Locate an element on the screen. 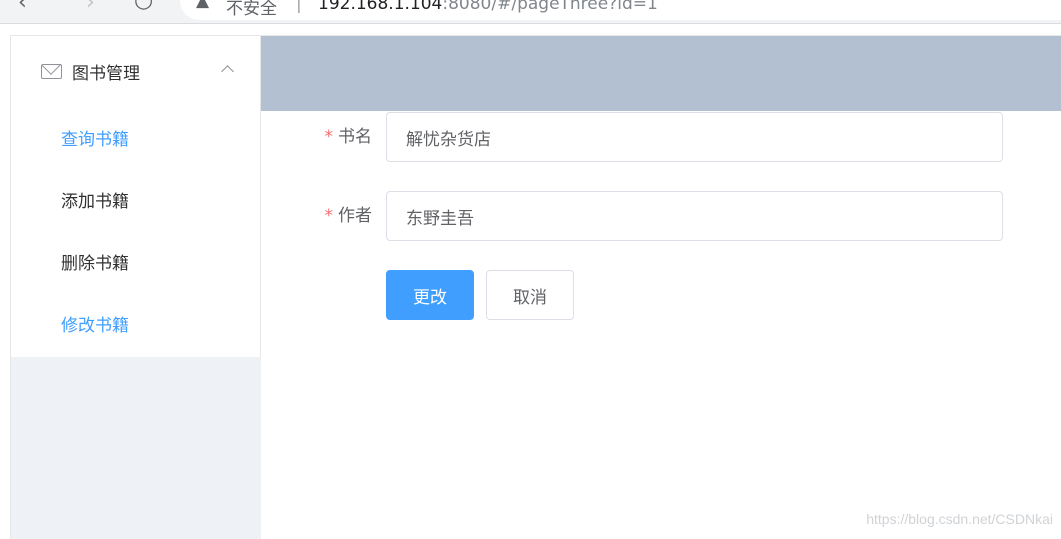 Image resolution: width=1061 pixels, height=539 pixels. not-secure-label: 不安全 is located at coordinates (251, 9).